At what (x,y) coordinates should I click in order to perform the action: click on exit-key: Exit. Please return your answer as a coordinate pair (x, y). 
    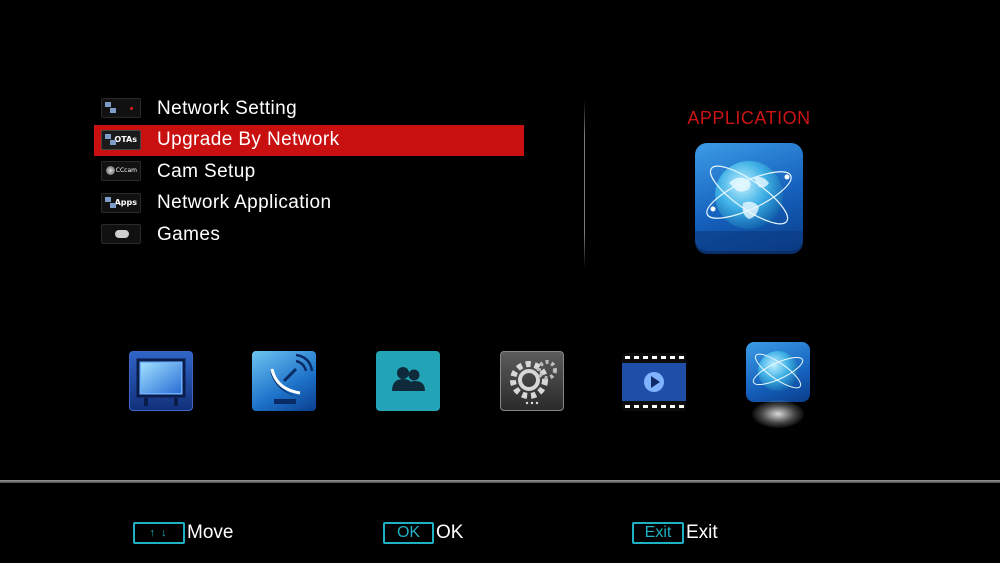
    Looking at the image, I should click on (658, 533).